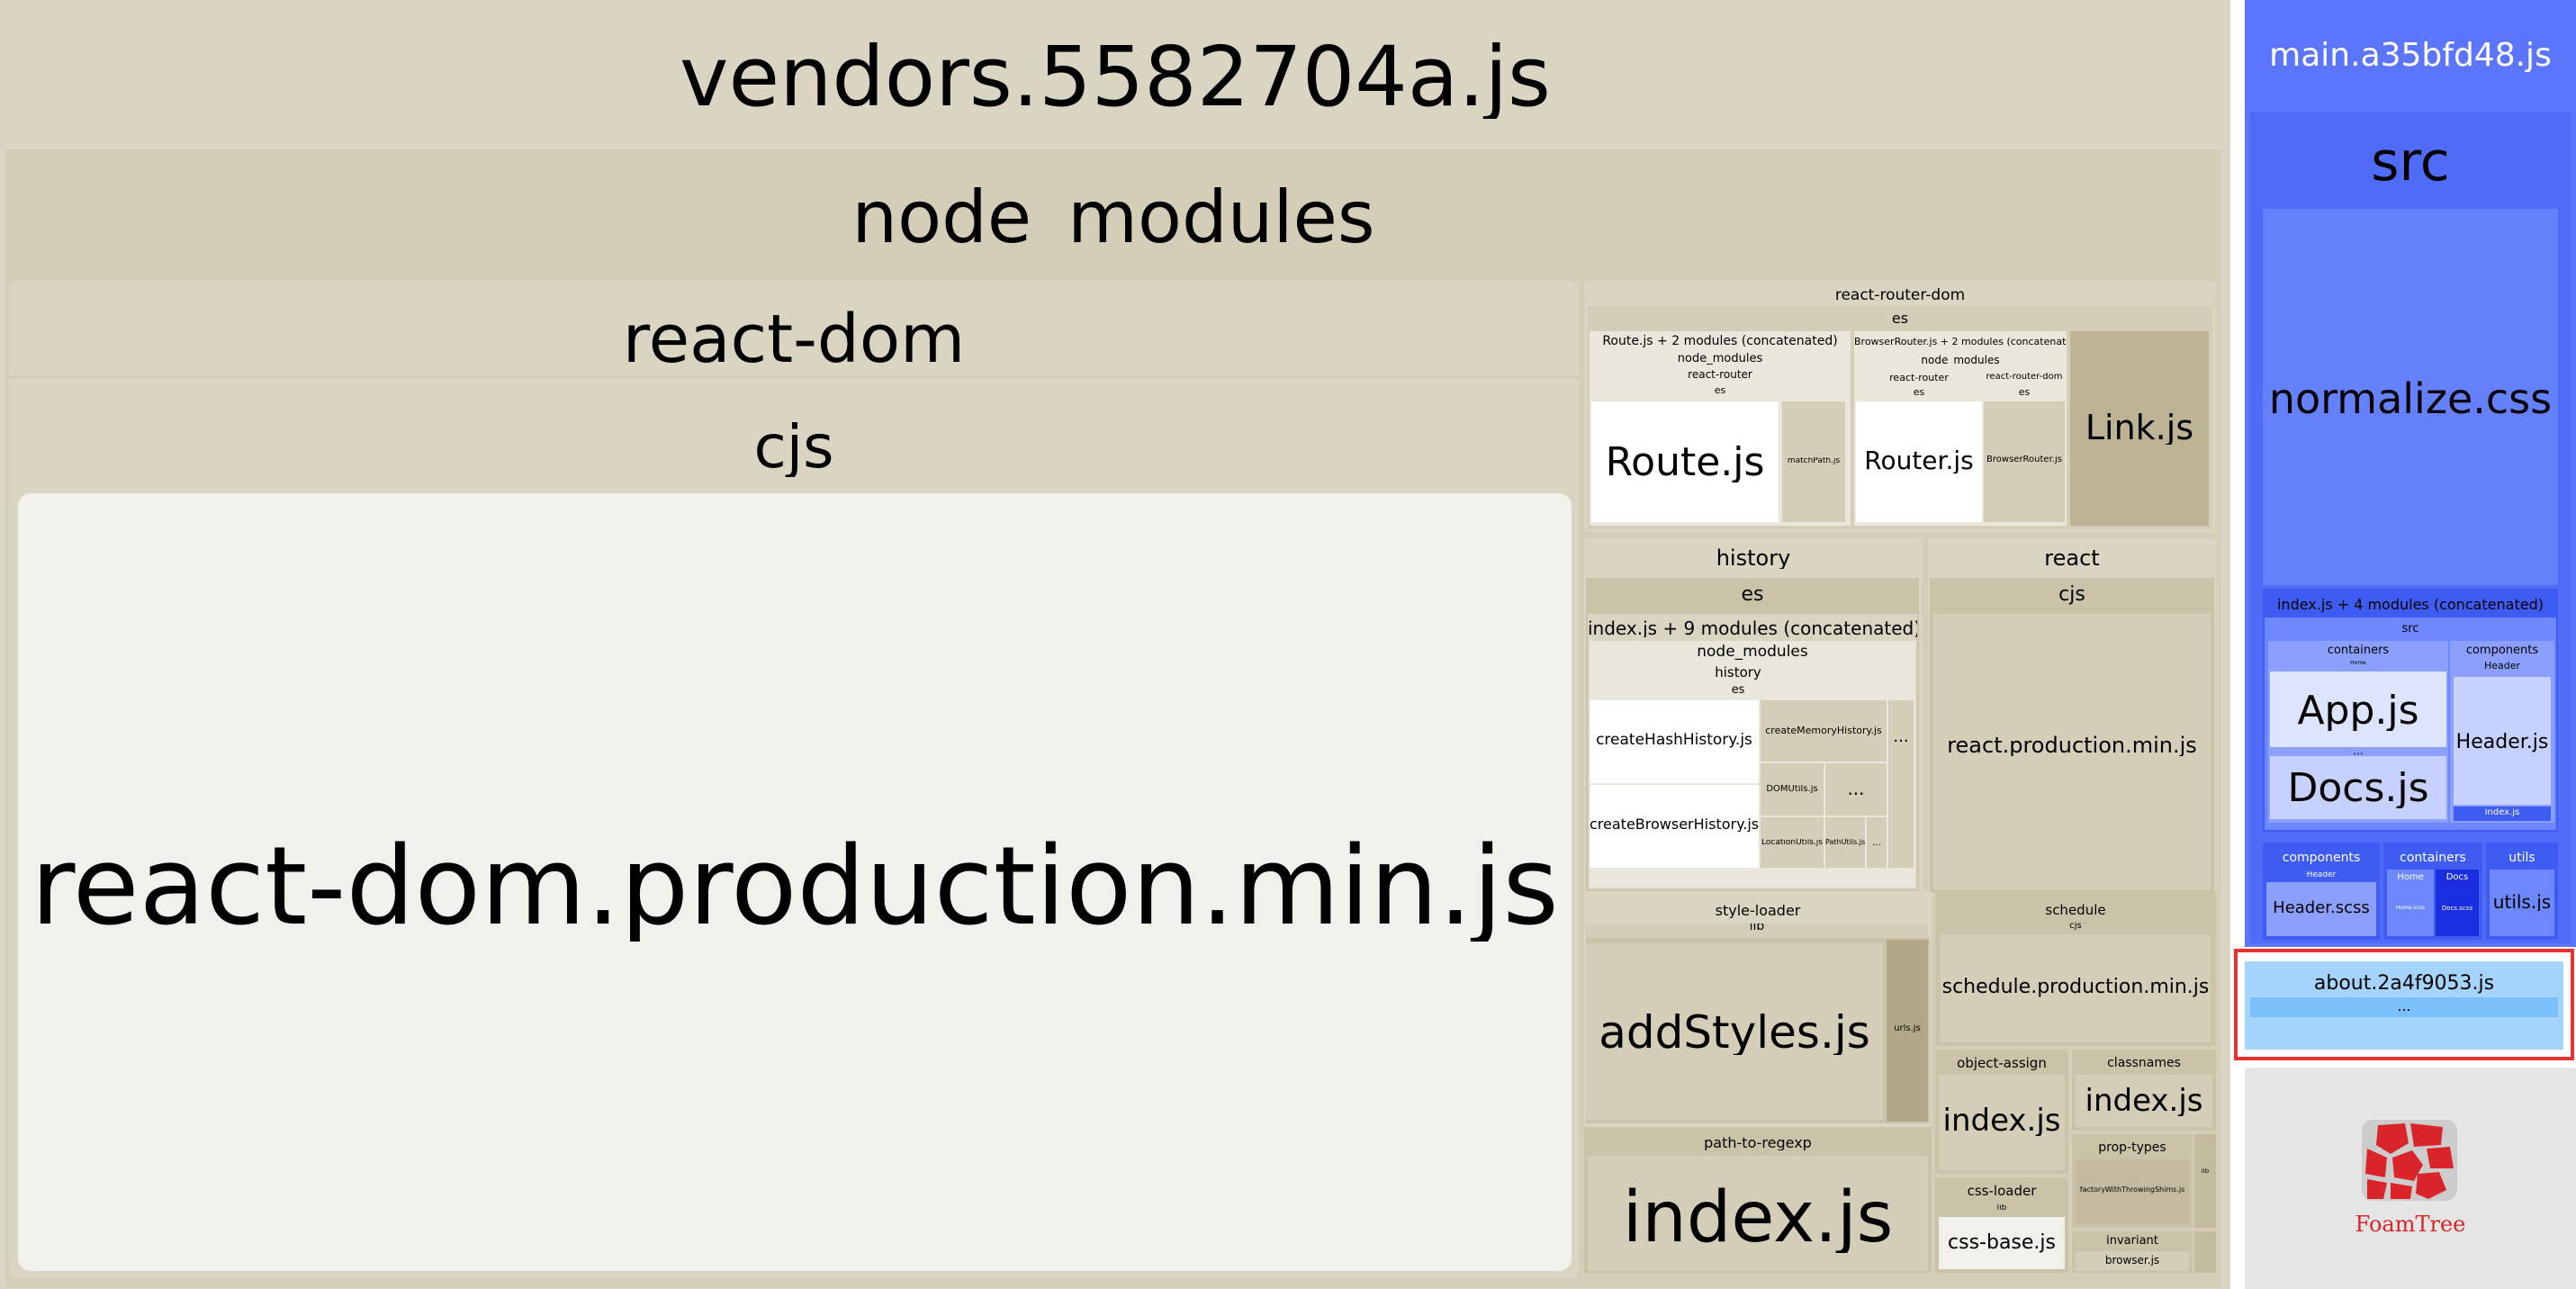  Describe the element at coordinates (793, 448) in the screenshot. I see `react-dom-cjs-label: cjs` at that location.